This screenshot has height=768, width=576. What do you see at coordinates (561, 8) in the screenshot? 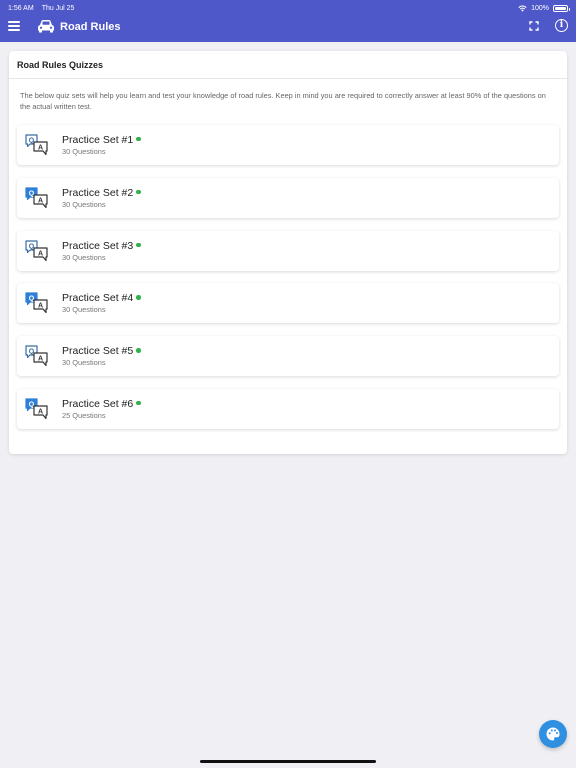
I see `battery-icon` at bounding box center [561, 8].